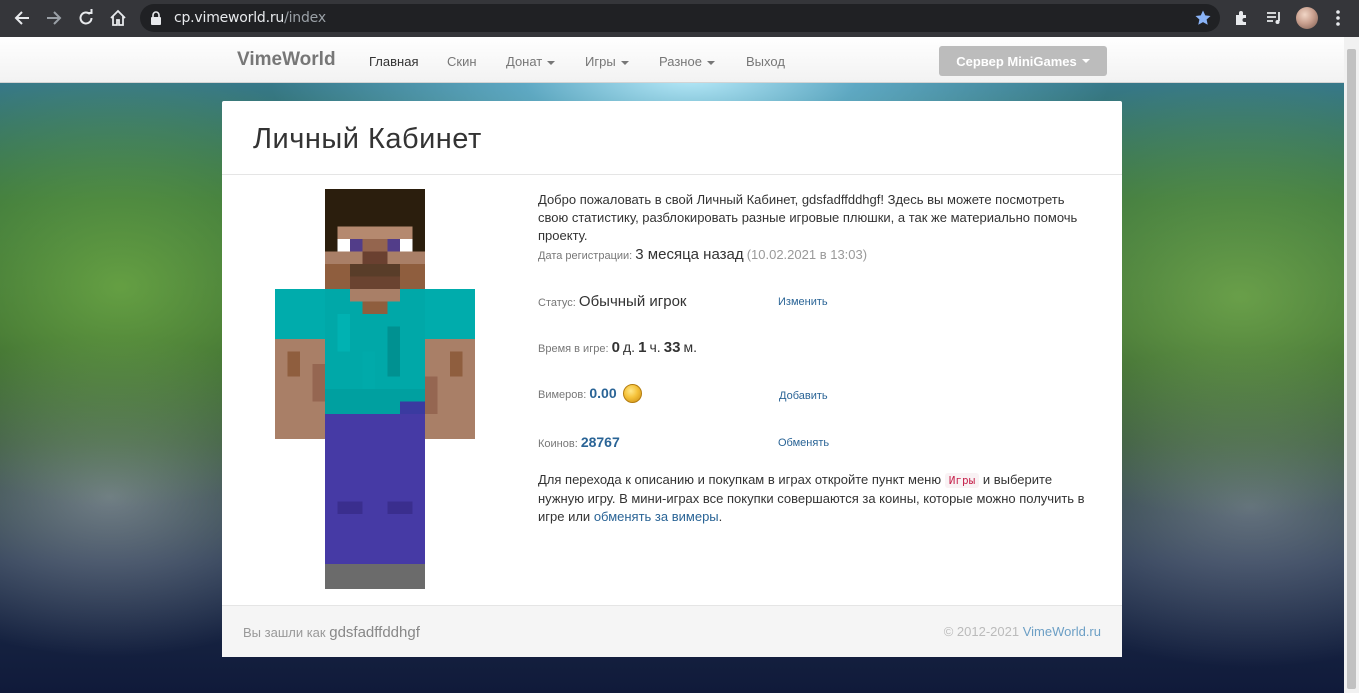  I want to click on lock-icon, so click(156, 20).